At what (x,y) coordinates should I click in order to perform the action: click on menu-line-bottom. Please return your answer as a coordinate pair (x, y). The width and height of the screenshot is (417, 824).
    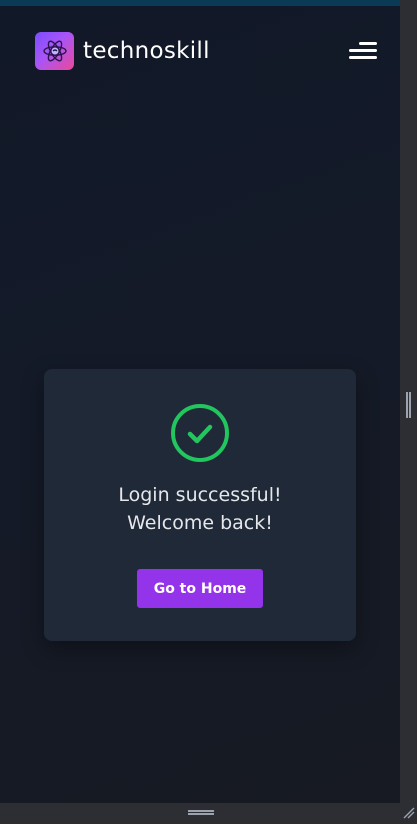
    Looking at the image, I should click on (363, 57).